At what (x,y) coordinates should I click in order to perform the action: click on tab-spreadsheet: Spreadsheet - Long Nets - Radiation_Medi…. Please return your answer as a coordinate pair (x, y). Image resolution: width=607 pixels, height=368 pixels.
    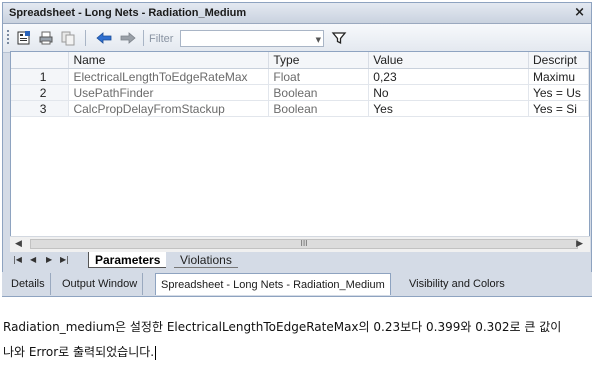
    Looking at the image, I should click on (273, 284).